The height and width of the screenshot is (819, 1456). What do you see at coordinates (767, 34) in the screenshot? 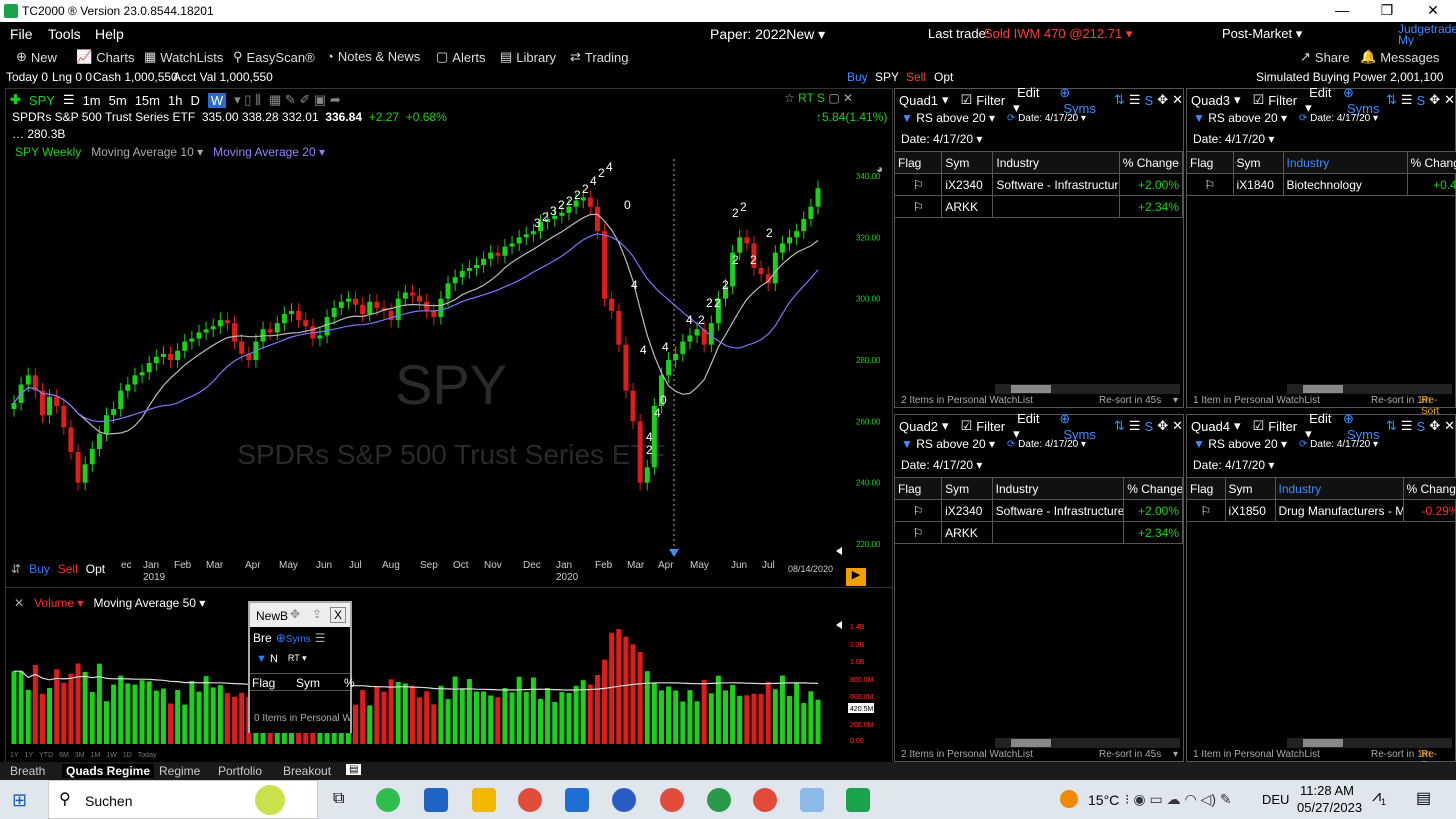
I see `layout-selector: Paper: 2022New ▾` at bounding box center [767, 34].